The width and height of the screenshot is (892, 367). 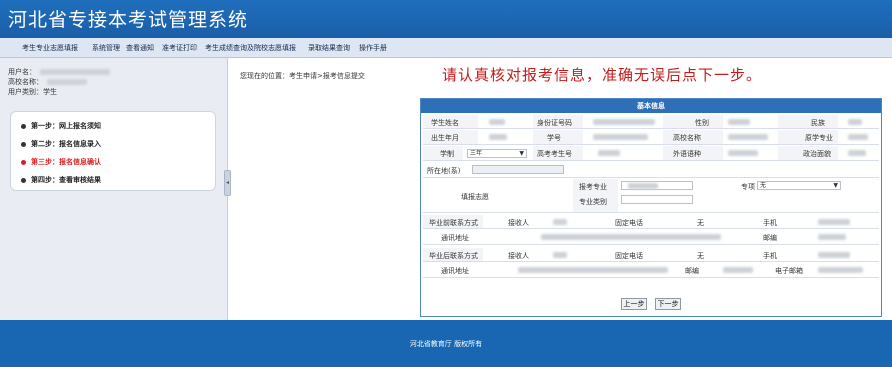 What do you see at coordinates (25, 92) in the screenshot?
I see `user-type-label: 用户类别：` at bounding box center [25, 92].